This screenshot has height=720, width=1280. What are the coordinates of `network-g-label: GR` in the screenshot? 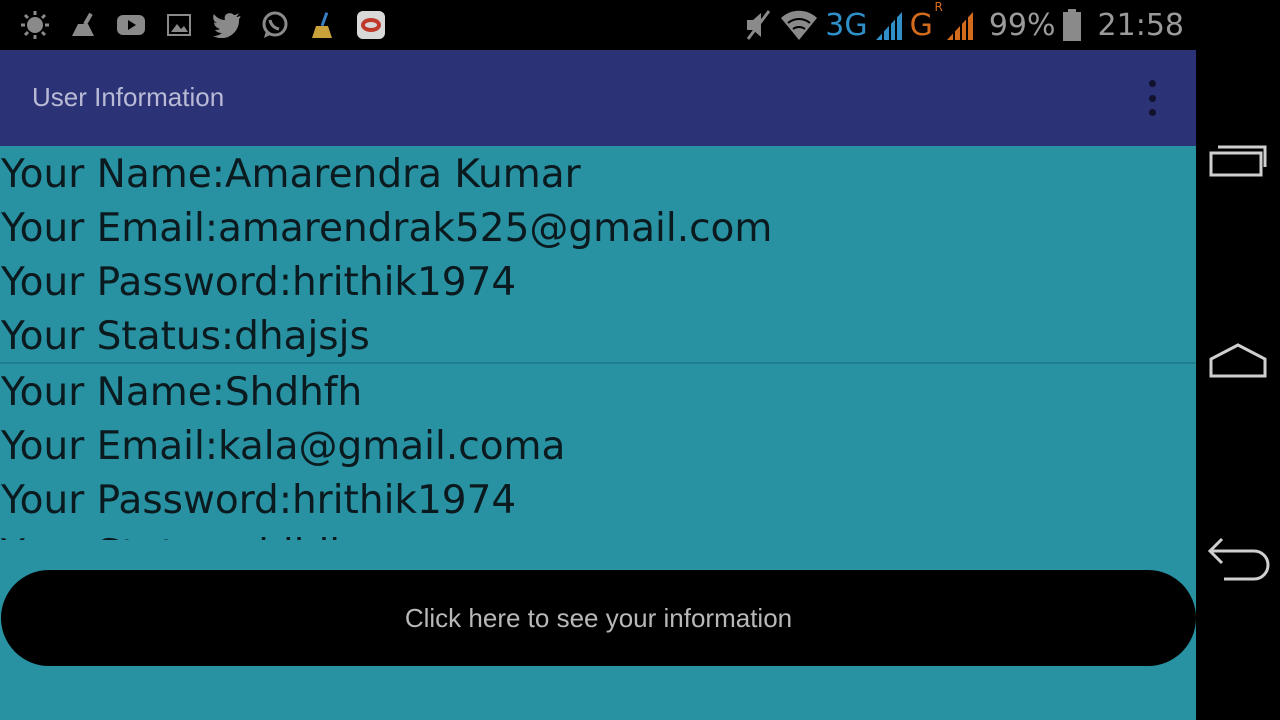 It's located at (926, 21).